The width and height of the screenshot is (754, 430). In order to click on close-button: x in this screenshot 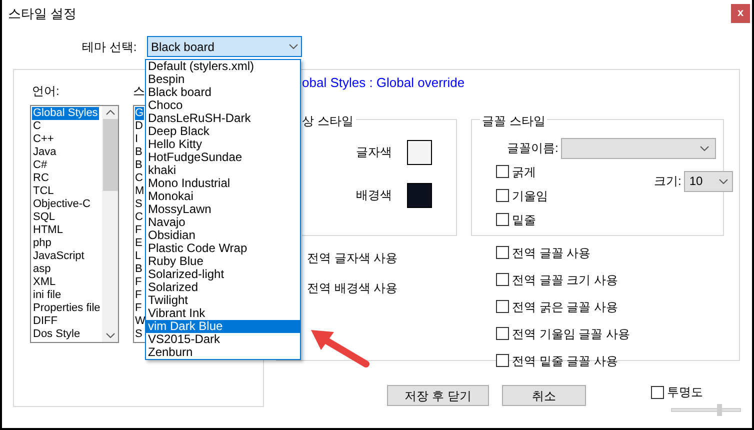, I will do `click(740, 13)`.